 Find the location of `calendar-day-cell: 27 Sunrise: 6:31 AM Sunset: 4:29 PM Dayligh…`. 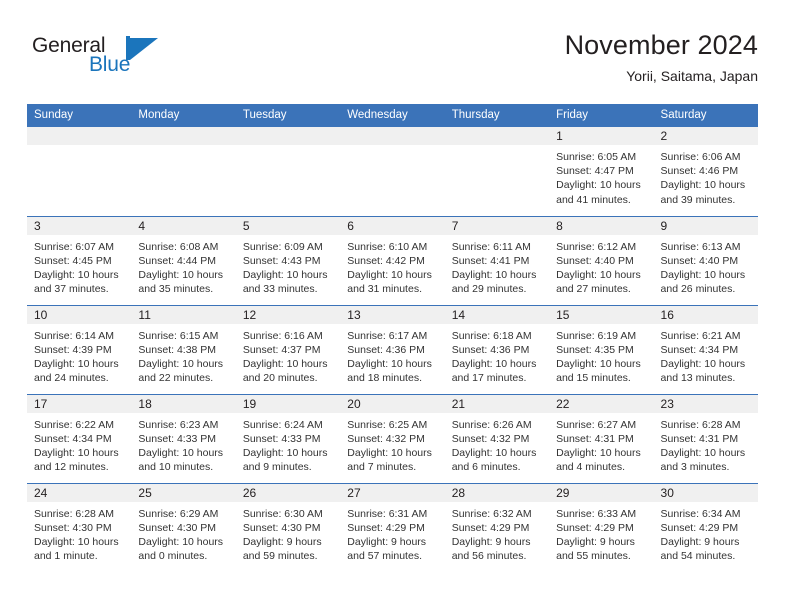

calendar-day-cell: 27 Sunrise: 6:31 AM Sunset: 4:29 PM Dayligh… is located at coordinates (392, 527).